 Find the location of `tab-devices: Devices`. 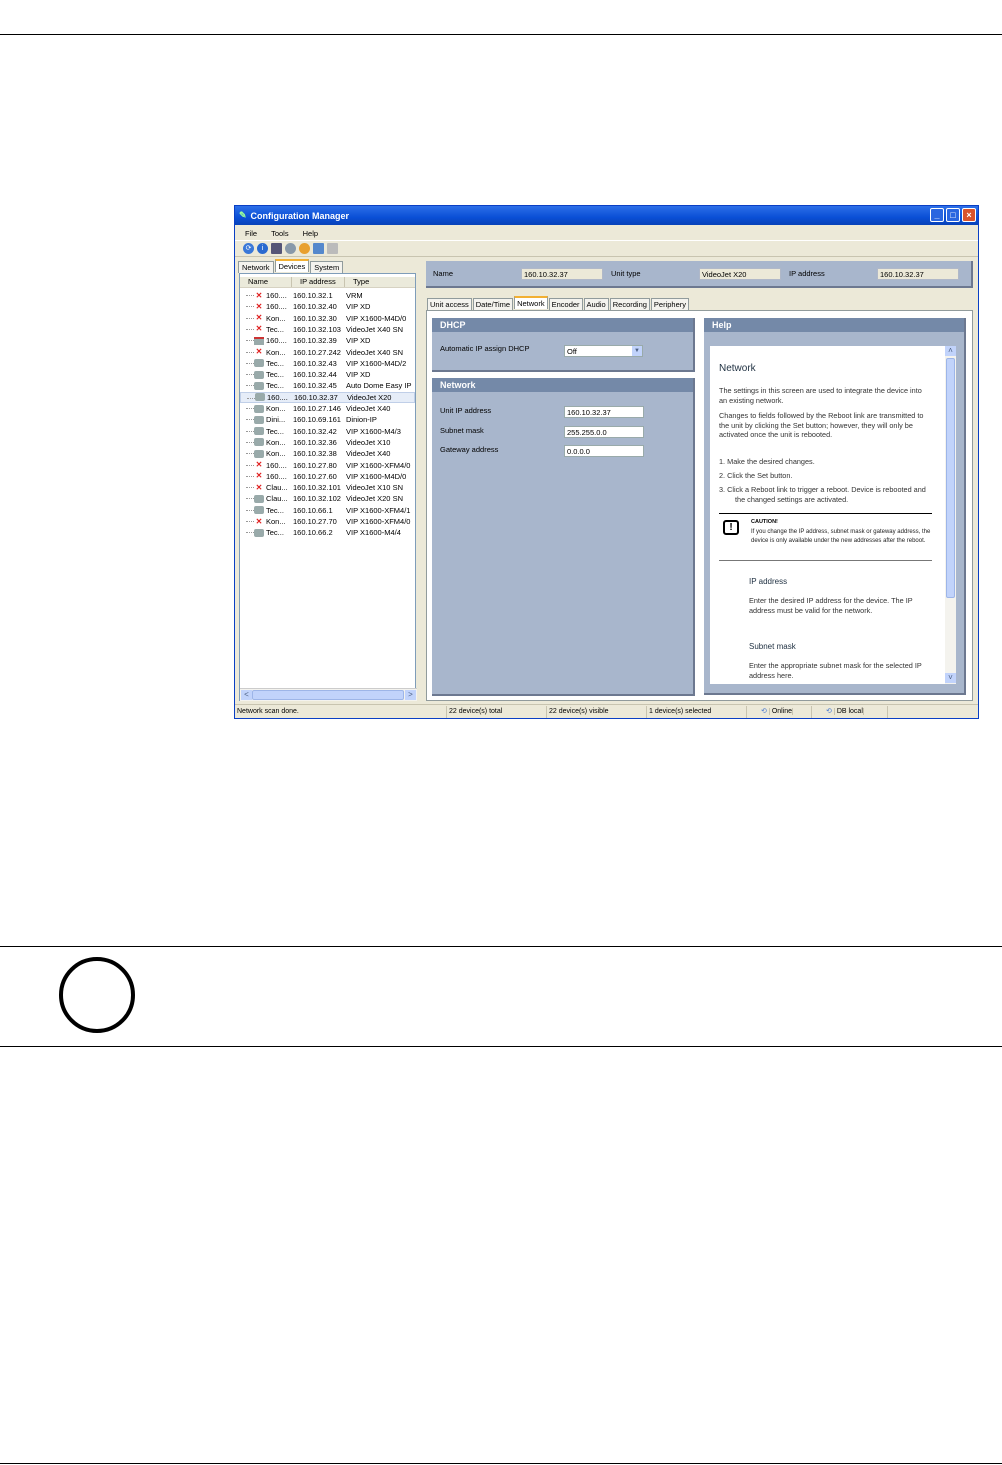

tab-devices: Devices is located at coordinates (292, 265).